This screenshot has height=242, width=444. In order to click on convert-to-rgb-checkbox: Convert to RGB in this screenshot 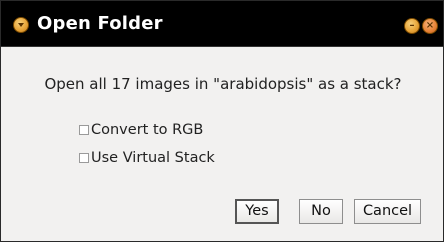, I will do `click(141, 130)`.